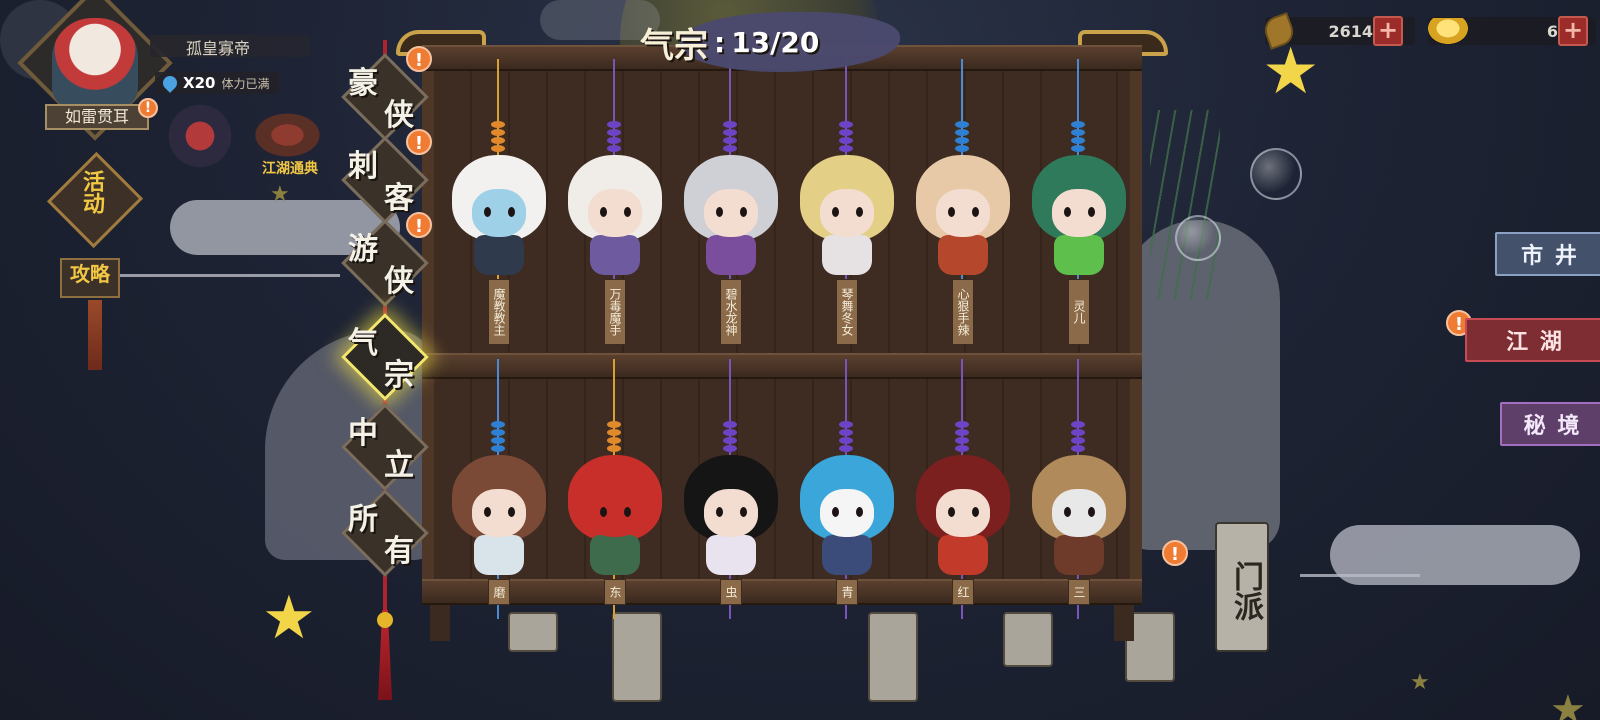  I want to click on codex-label: 江湖通典, so click(290, 168).